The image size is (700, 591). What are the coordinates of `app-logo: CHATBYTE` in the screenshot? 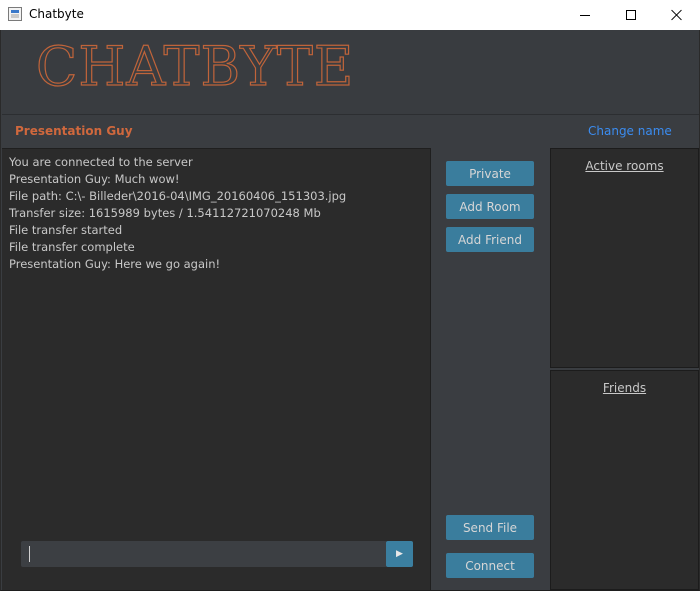 It's located at (195, 66).